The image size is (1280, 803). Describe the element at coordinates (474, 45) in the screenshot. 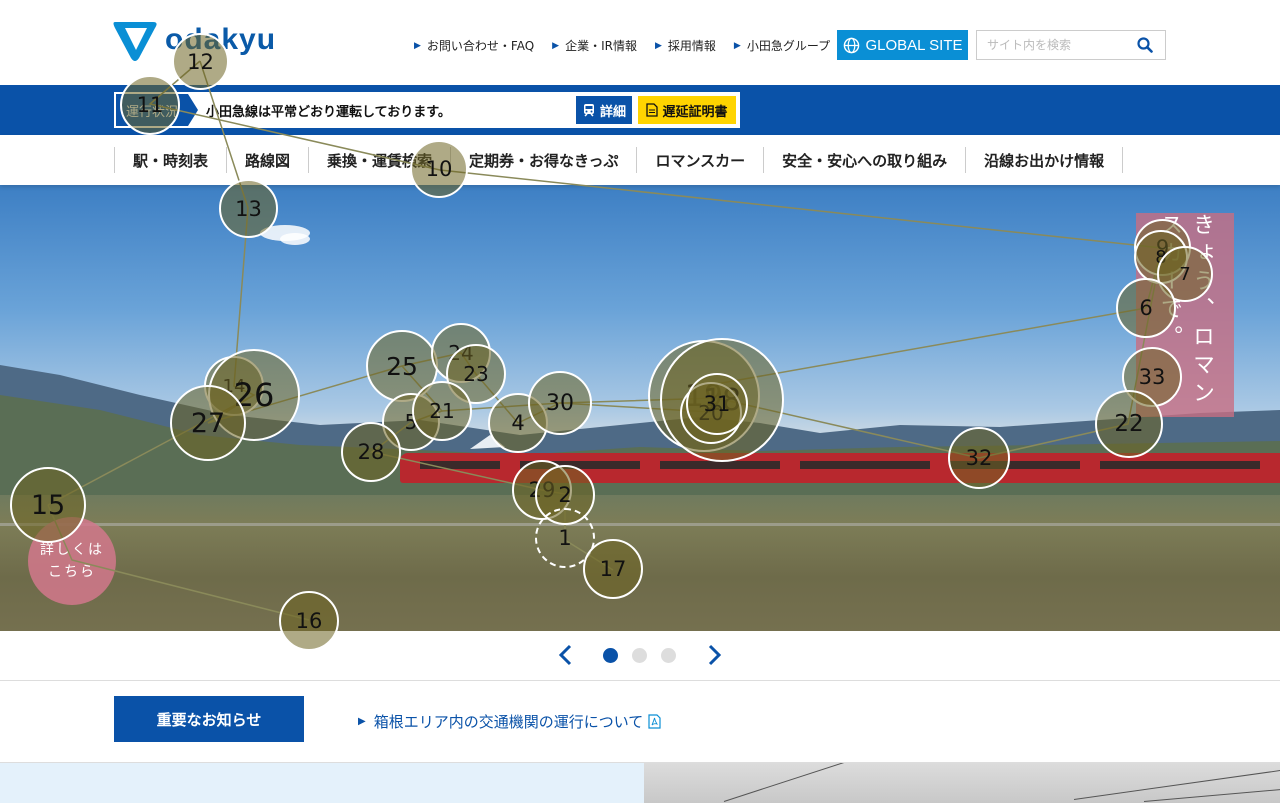

I see `util-link-faq: ▶ お問い合わせ・FAQ` at that location.